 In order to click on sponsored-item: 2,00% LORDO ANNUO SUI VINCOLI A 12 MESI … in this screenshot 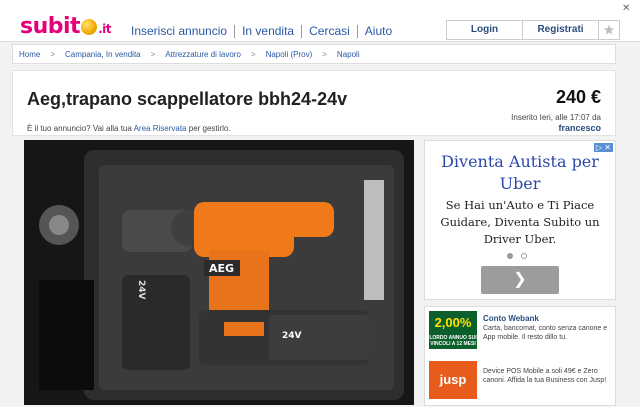, I will do `click(521, 331)`.